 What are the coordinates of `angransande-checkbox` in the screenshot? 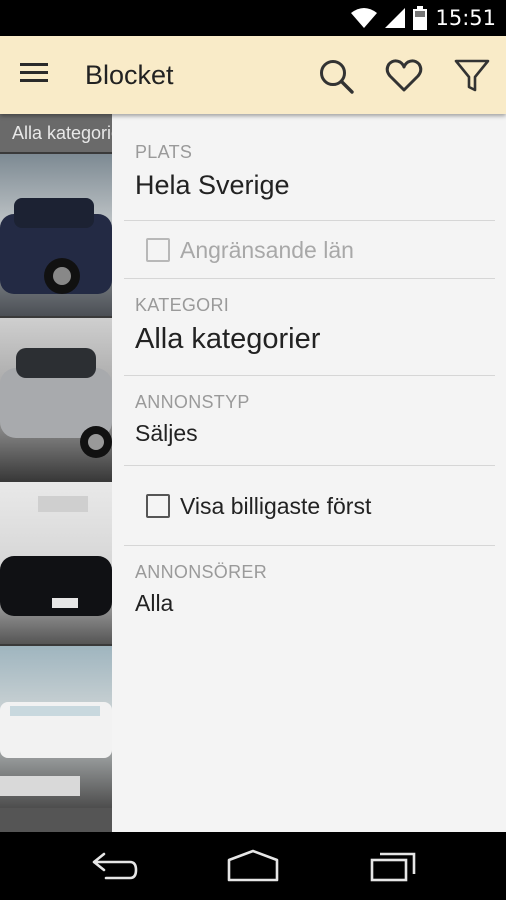 It's located at (158, 250).